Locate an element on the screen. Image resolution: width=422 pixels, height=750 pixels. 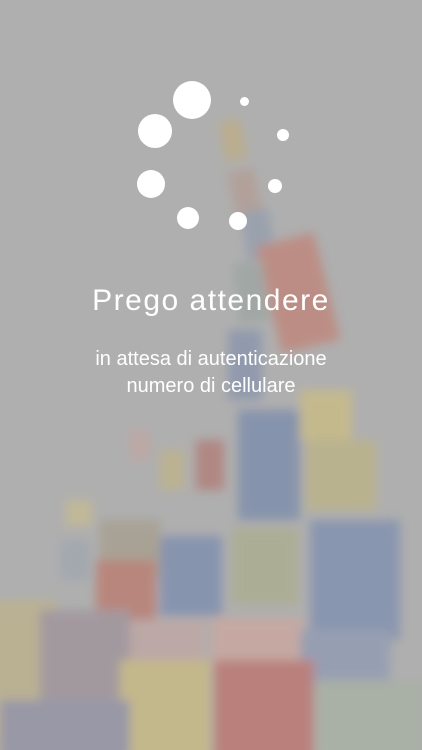
loading-title: Prego attendere is located at coordinates (211, 300).